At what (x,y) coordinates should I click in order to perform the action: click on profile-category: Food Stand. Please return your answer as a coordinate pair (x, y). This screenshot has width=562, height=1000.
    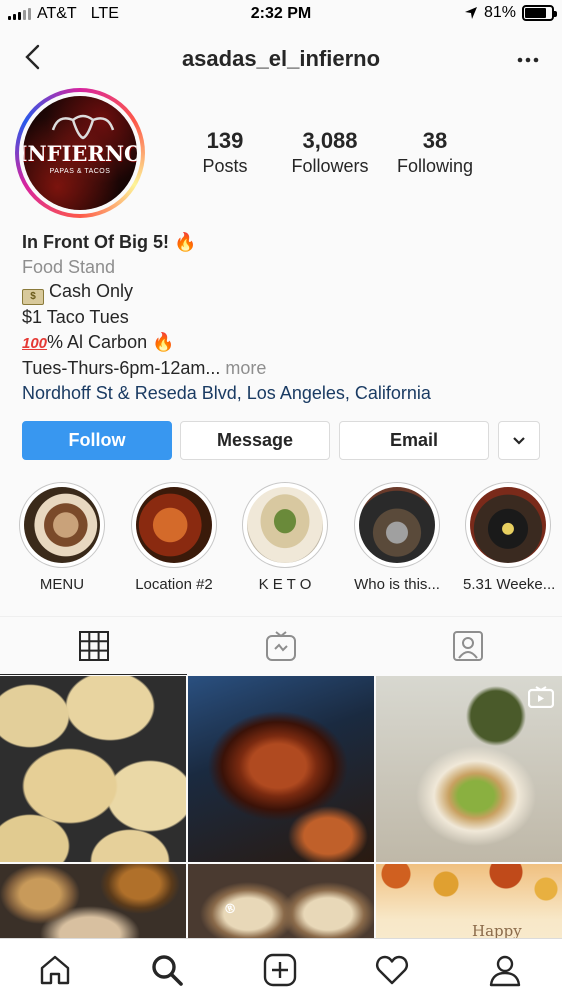
    Looking at the image, I should click on (69, 266).